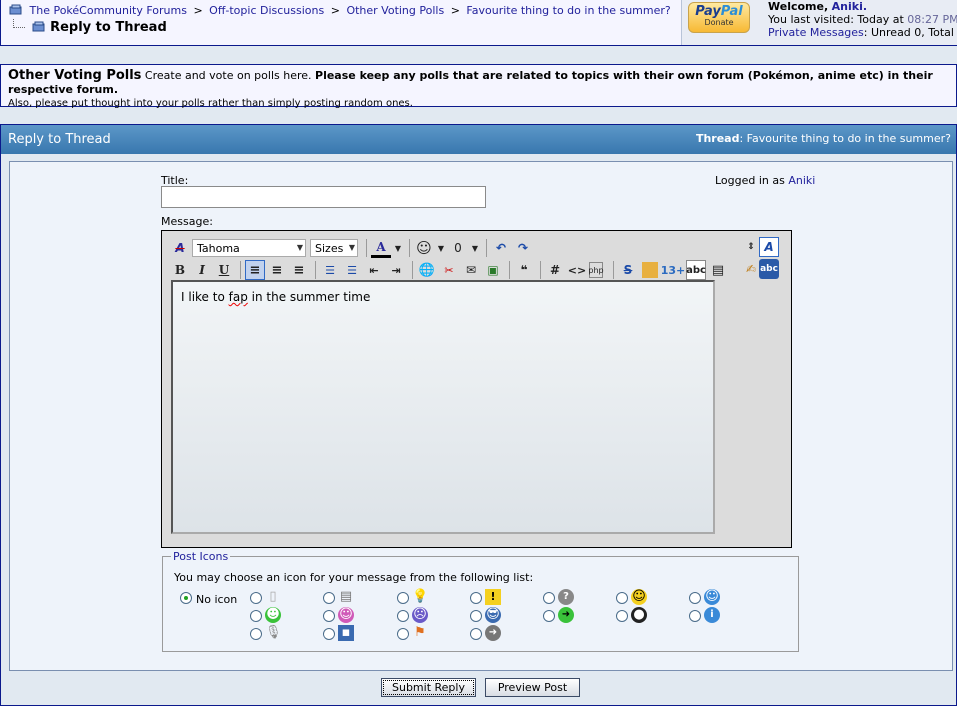 The width and height of the screenshot is (957, 706). I want to click on insert-image-icon: ▣, so click(493, 270).